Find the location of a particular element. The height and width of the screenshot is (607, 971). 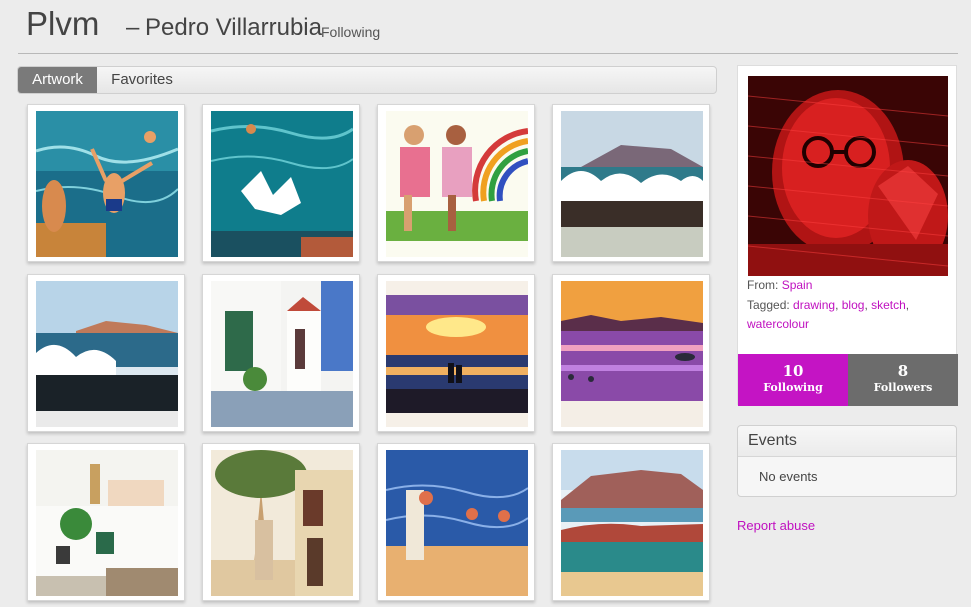

tag-link: blog is located at coordinates (853, 305).